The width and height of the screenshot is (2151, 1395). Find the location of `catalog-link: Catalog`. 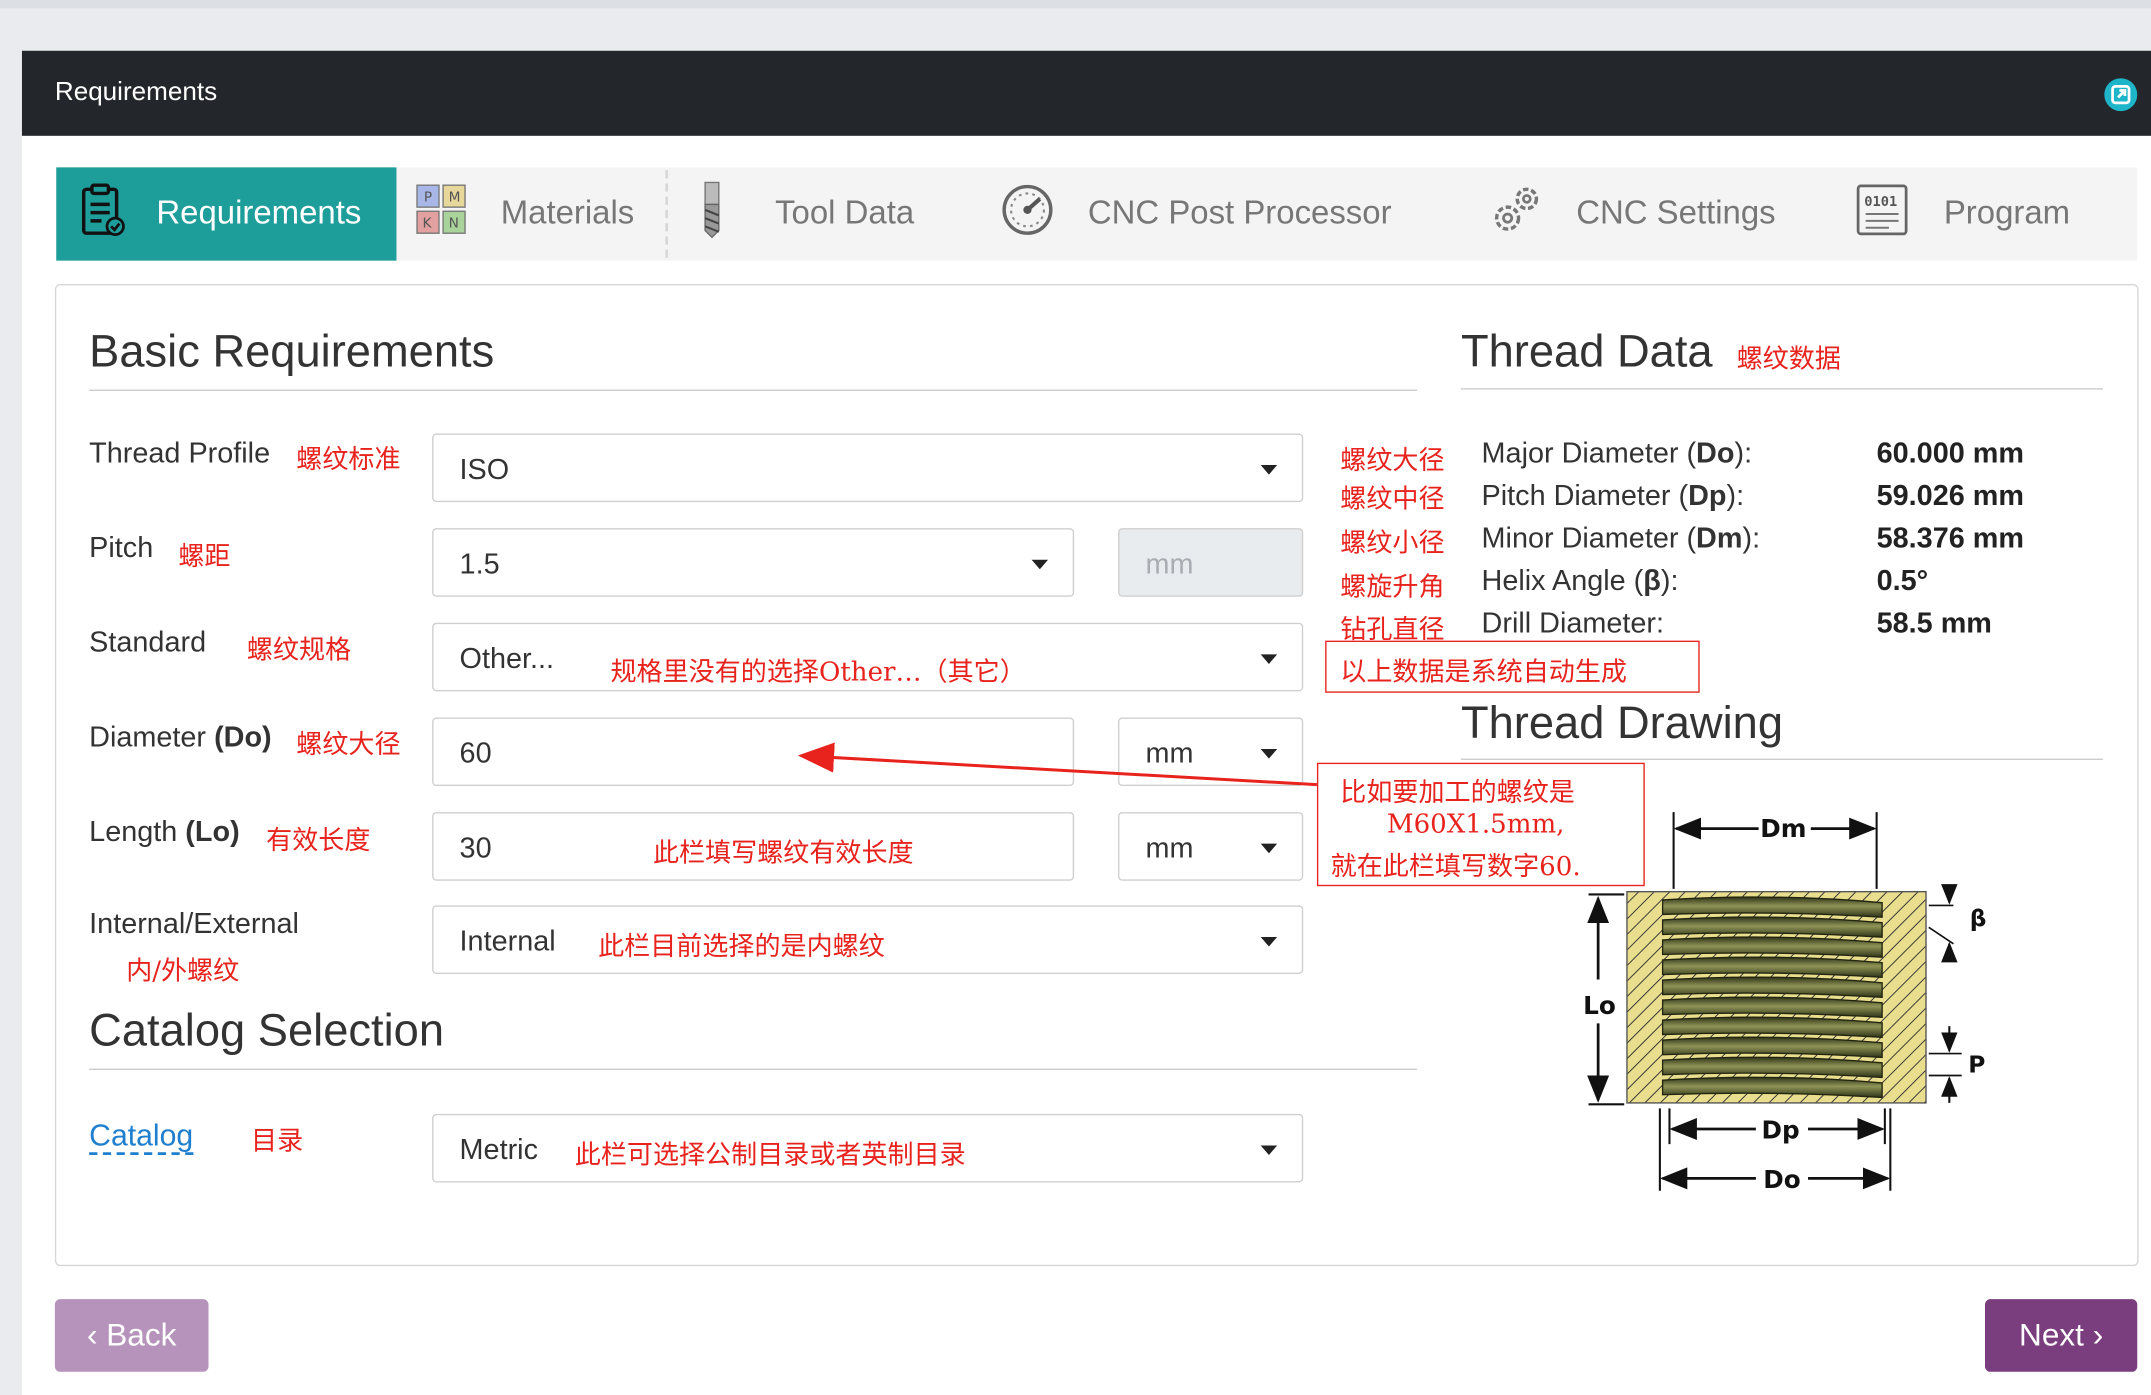

catalog-link: Catalog is located at coordinates (141, 1137).